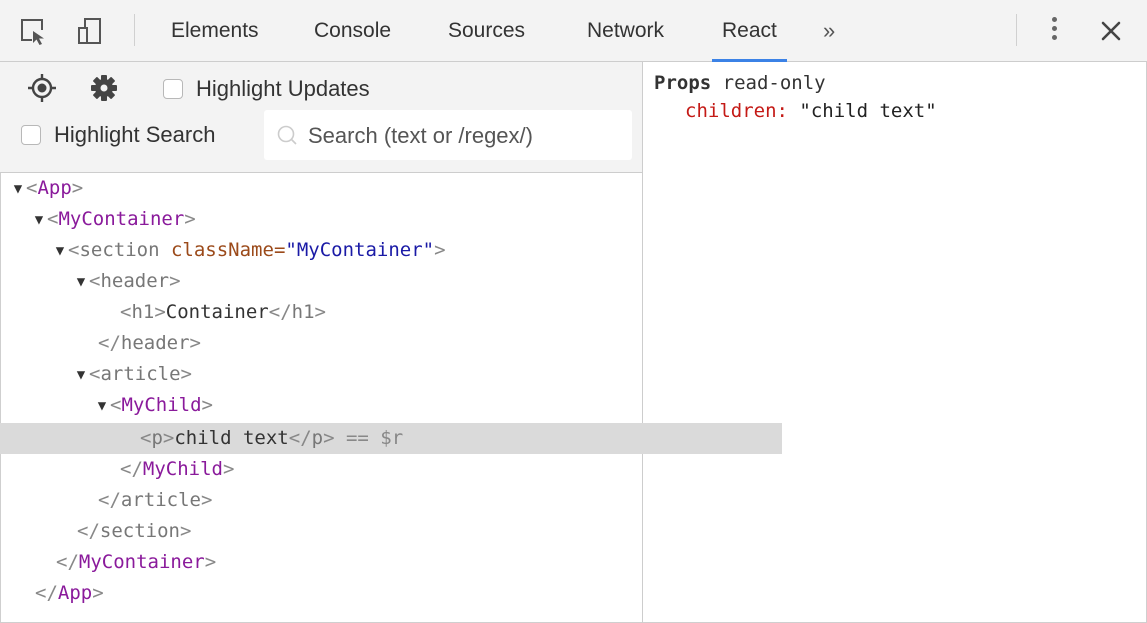 The width and height of the screenshot is (1147, 623). I want to click on props-panel: Props read-only children: "child text", so click(795, 98).